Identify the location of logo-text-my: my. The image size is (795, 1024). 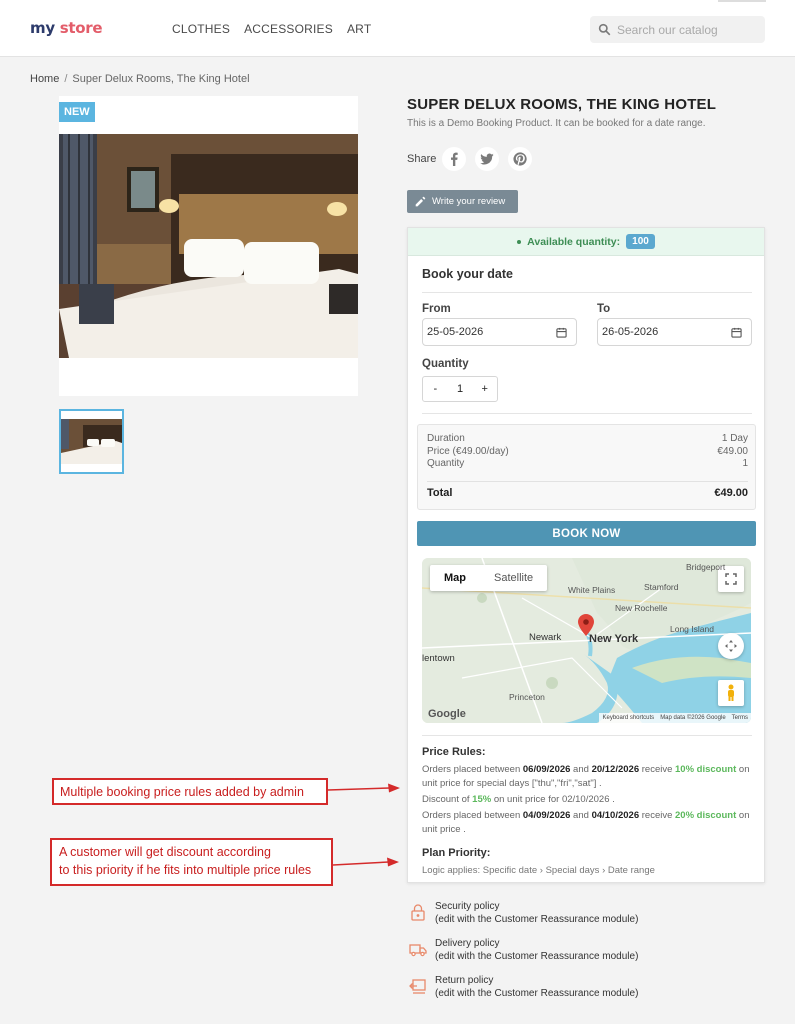
(45, 28).